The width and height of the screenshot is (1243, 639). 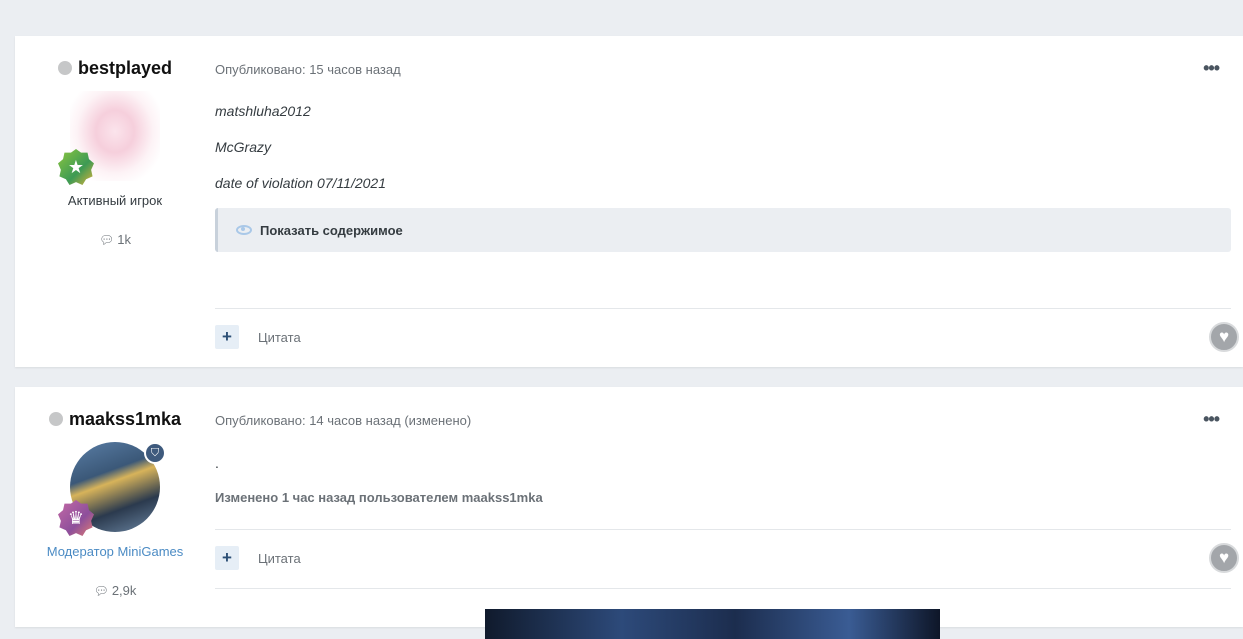 What do you see at coordinates (308, 69) in the screenshot?
I see `post-meta: Опубликовано: 15 часов назад` at bounding box center [308, 69].